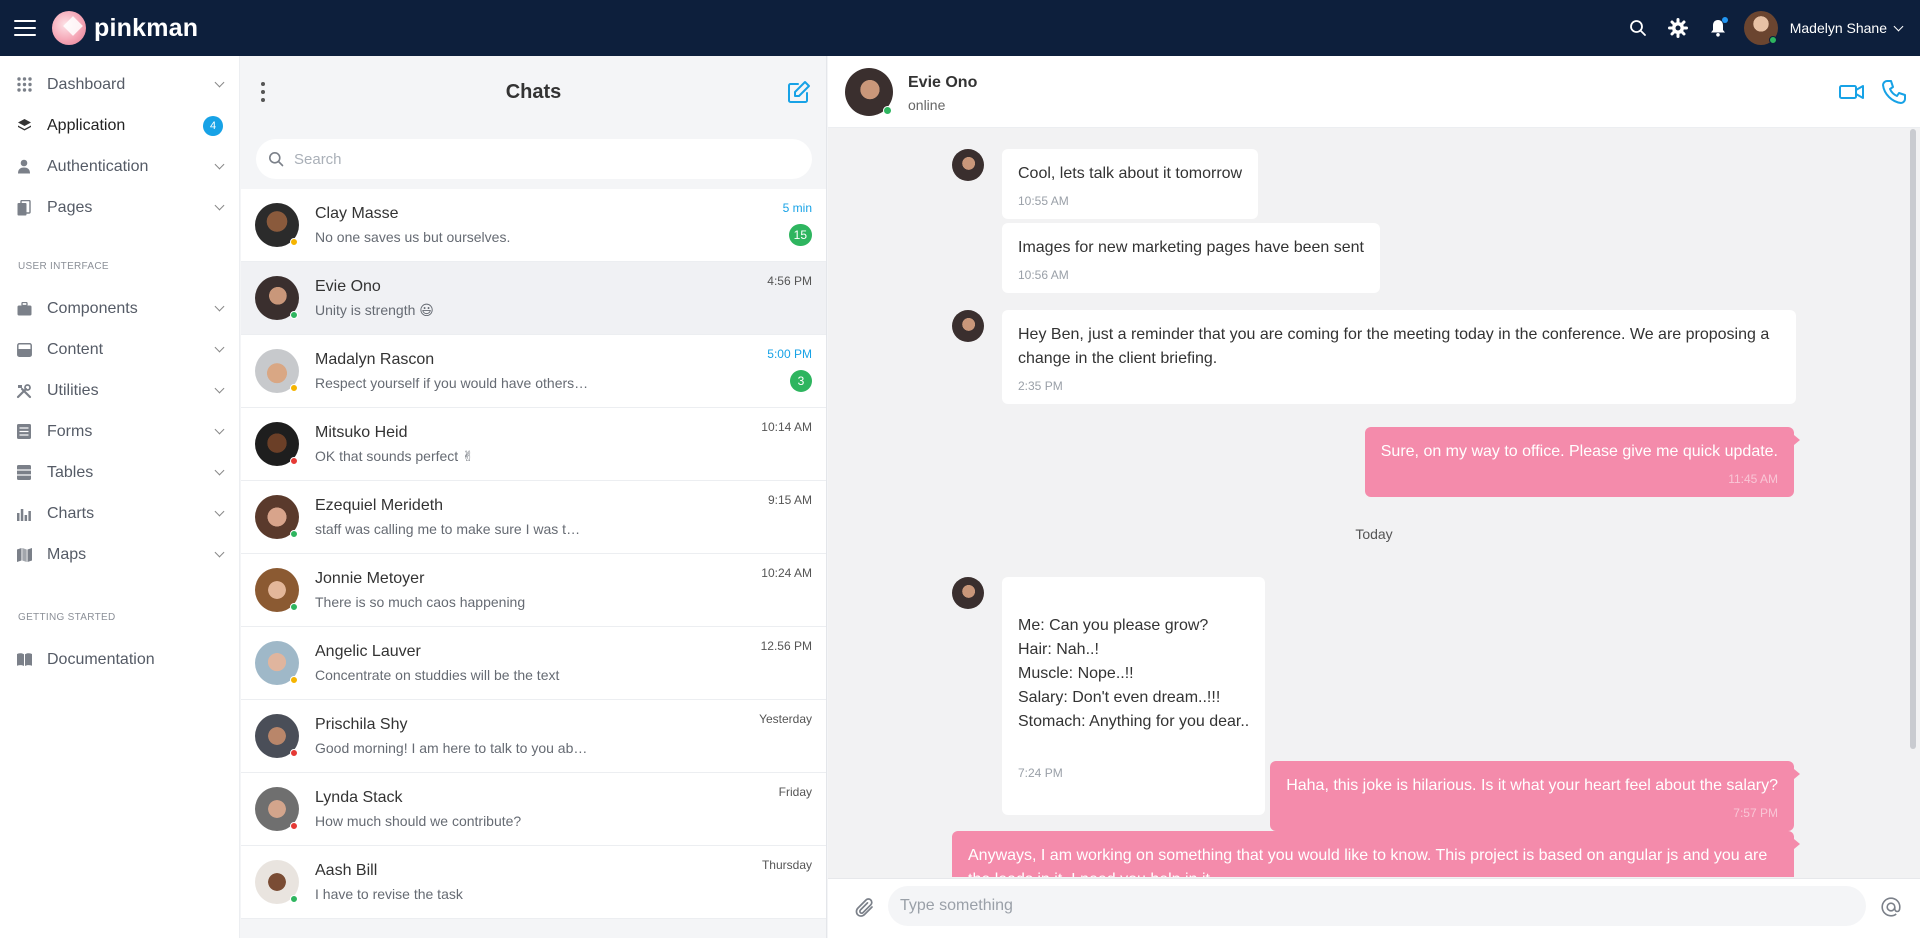 Image resolution: width=1920 pixels, height=938 pixels. What do you see at coordinates (786, 573) in the screenshot?
I see `message-time: 10:24 AM` at bounding box center [786, 573].